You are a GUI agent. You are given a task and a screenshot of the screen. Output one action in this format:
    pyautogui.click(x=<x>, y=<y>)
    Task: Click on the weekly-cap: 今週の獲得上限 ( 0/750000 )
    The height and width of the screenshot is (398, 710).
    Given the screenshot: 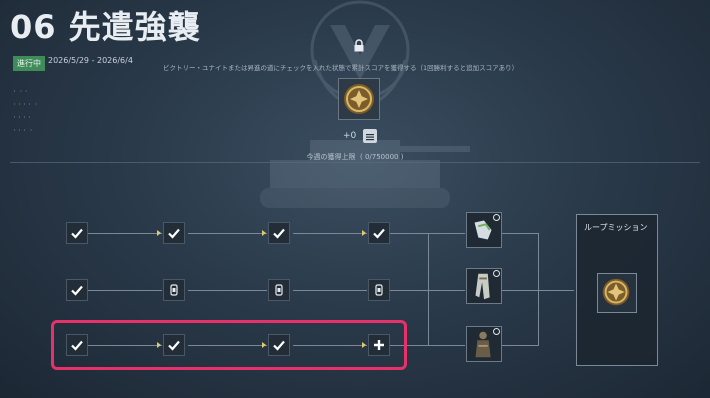 What is the action you would take?
    pyautogui.click(x=355, y=157)
    